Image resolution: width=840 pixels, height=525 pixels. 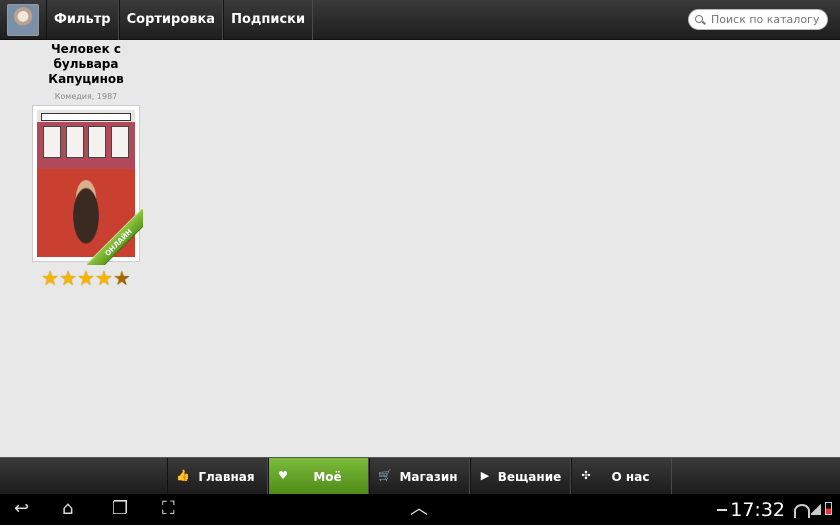 I want to click on chevron-up-icon: ︿, so click(x=419, y=509).